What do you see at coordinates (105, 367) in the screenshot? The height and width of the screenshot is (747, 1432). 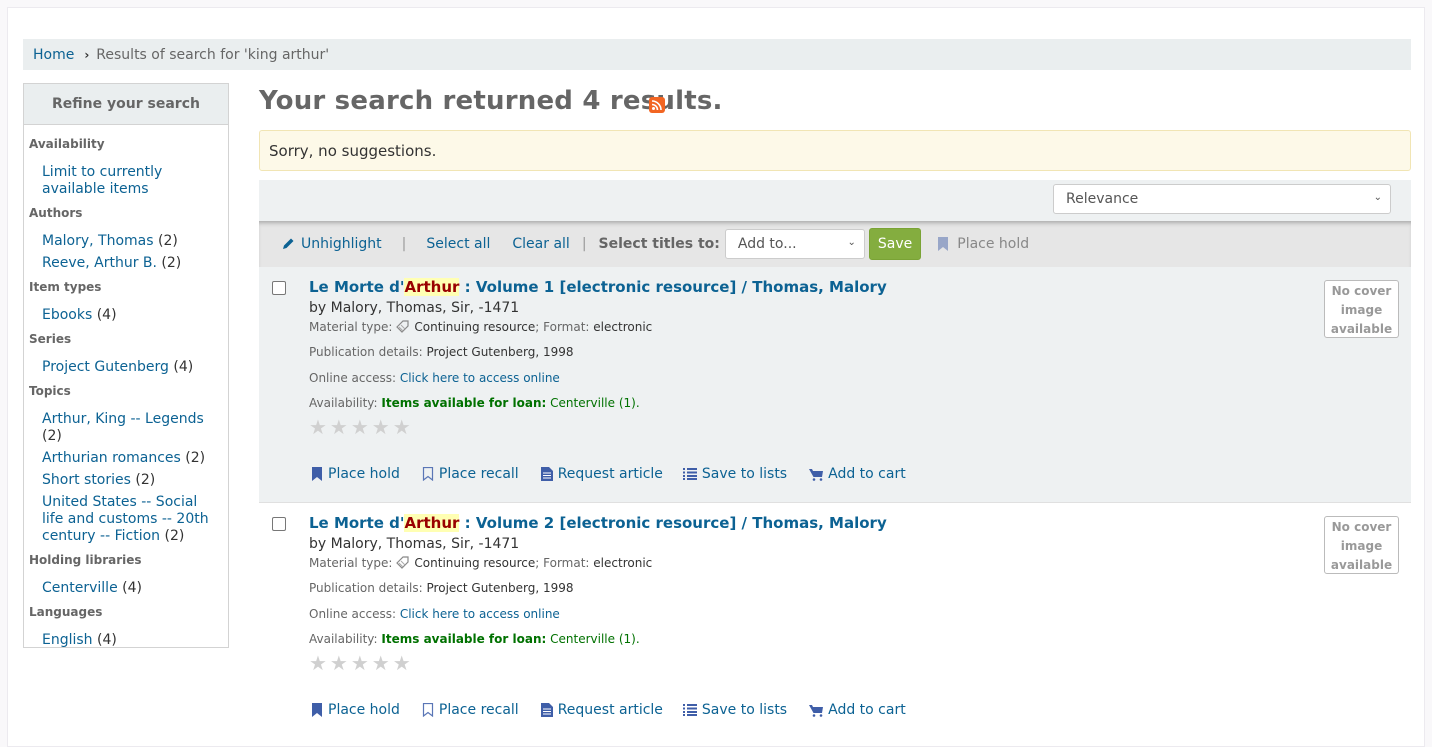 I see `facet-link: Project Gutenberg` at bounding box center [105, 367].